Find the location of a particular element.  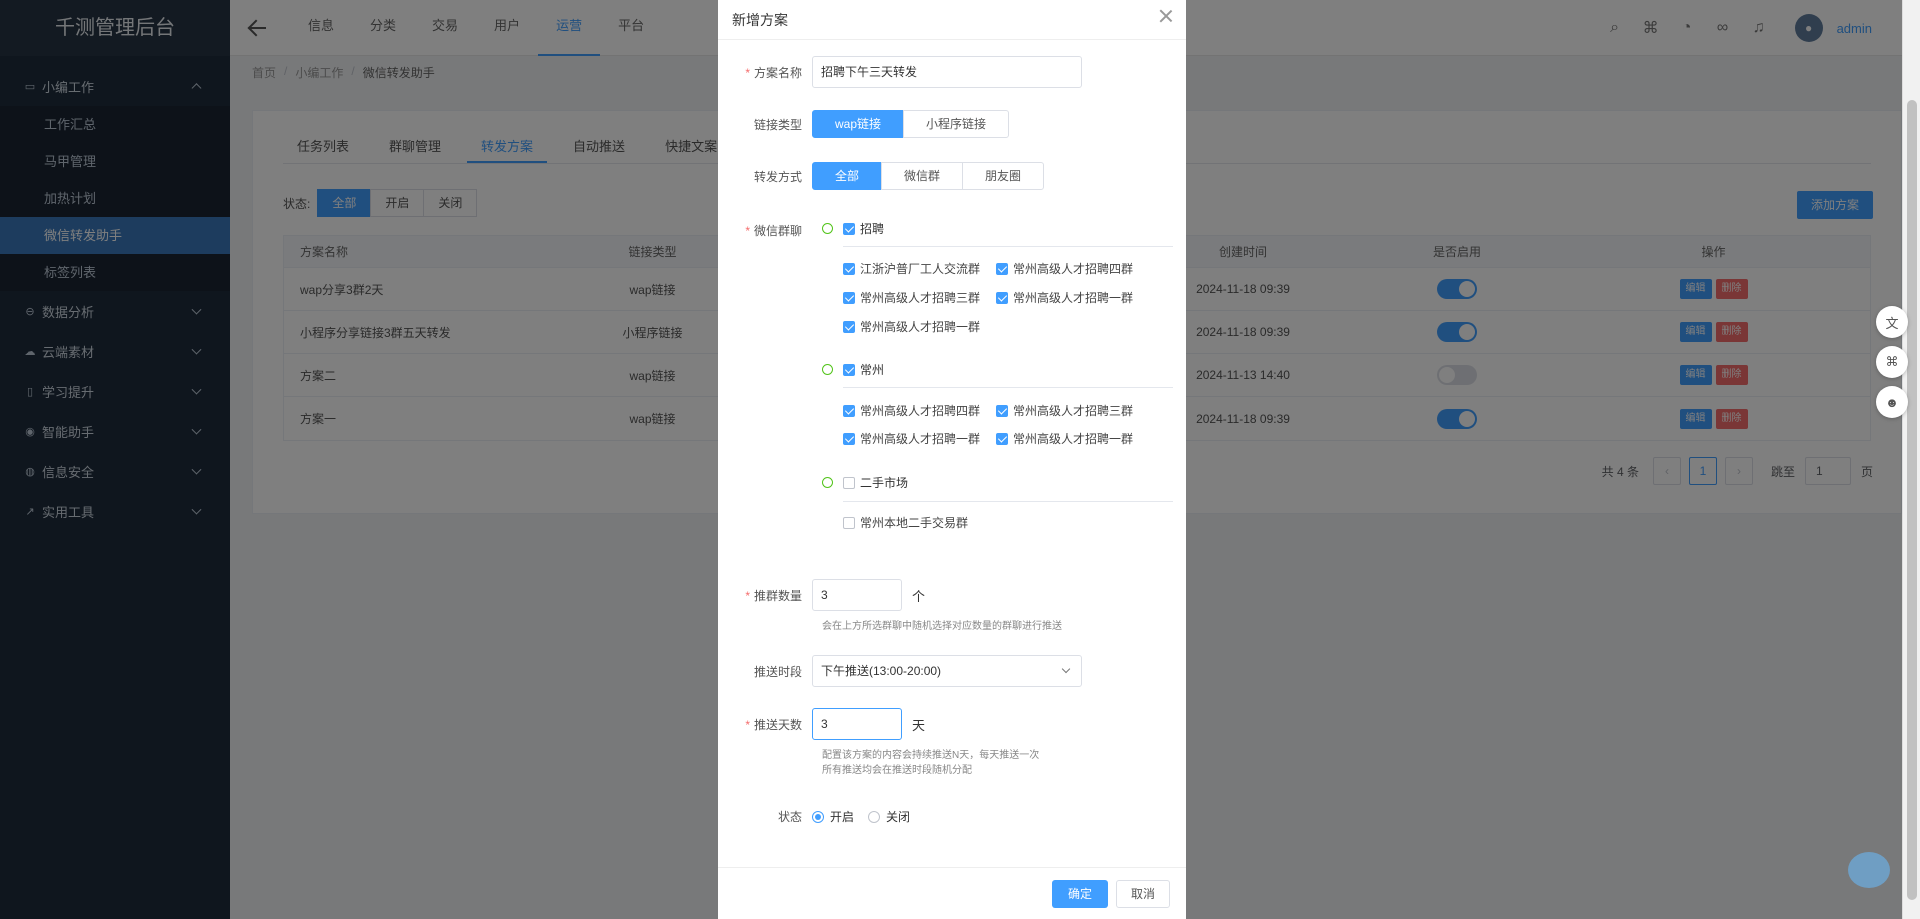

plan-name-row: * 方案名称 招聘下午三天转发 is located at coordinates (900, 72).